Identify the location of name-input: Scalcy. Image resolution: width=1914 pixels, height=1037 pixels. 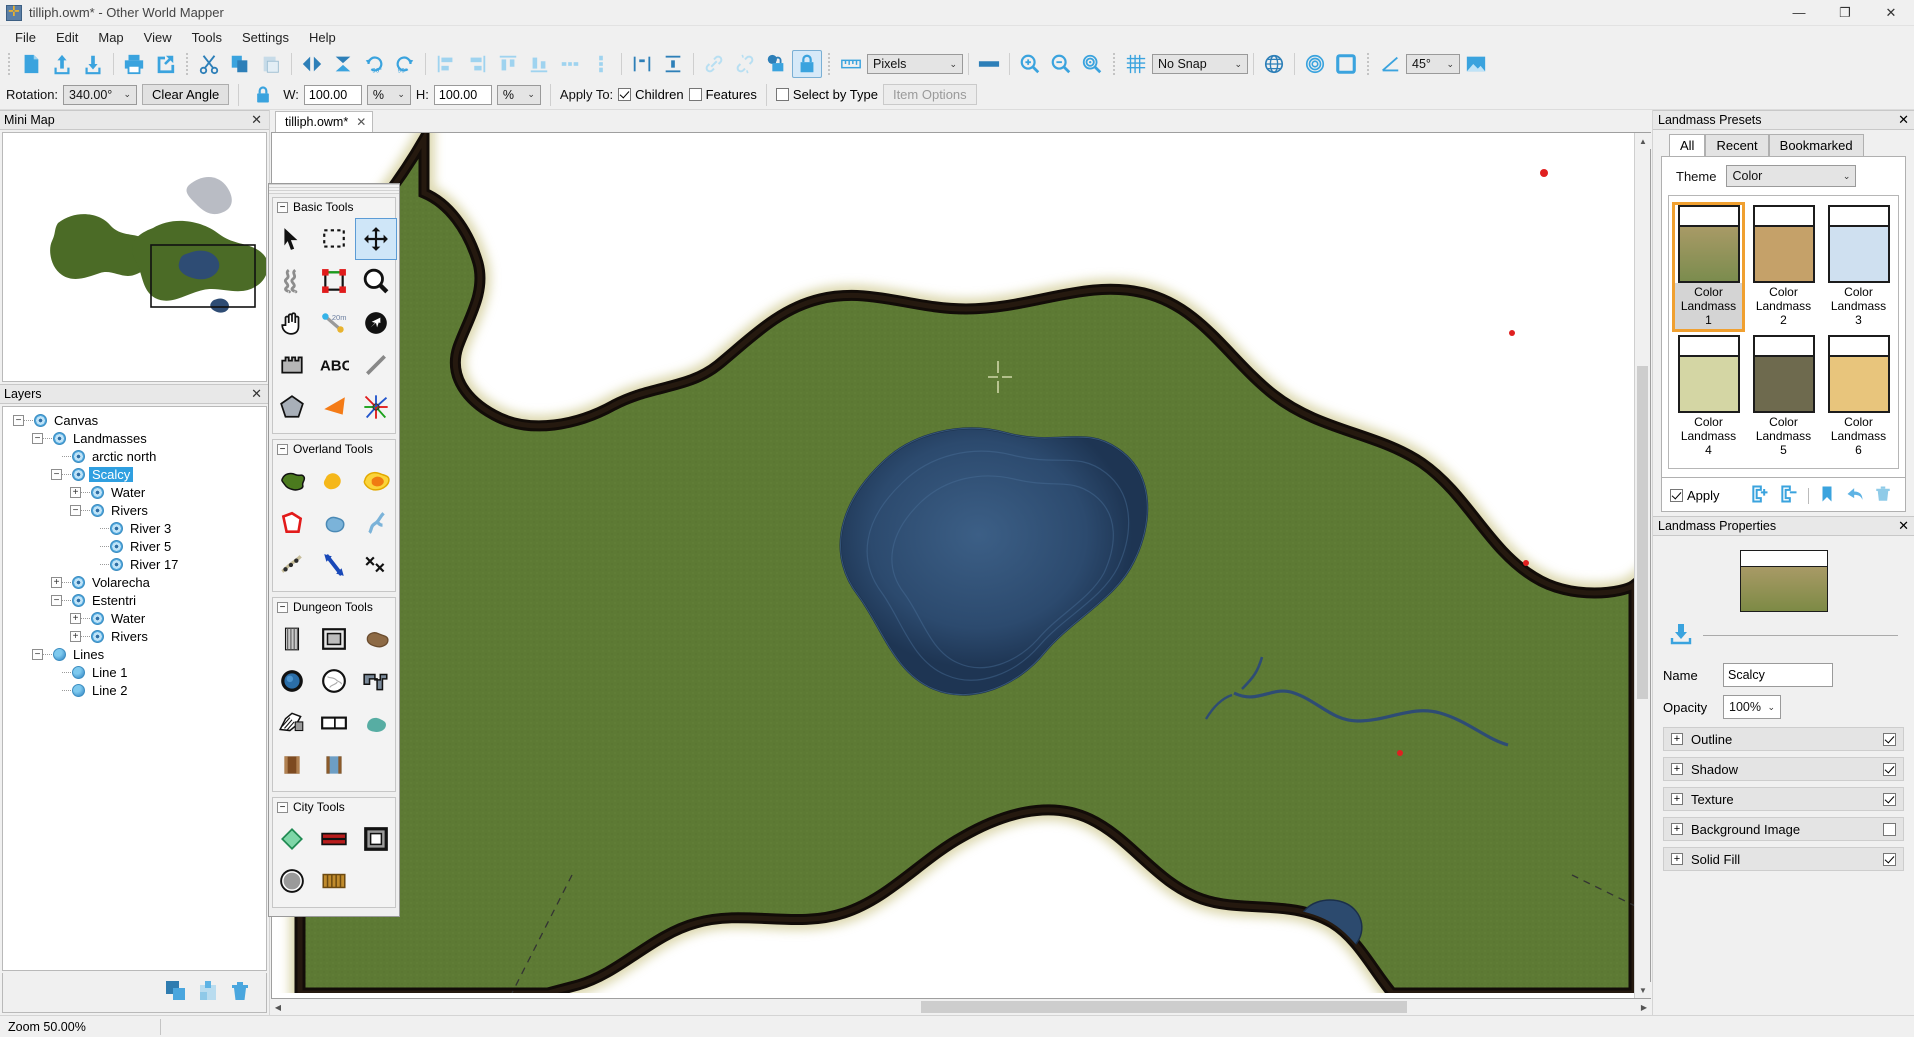
(1778, 675).